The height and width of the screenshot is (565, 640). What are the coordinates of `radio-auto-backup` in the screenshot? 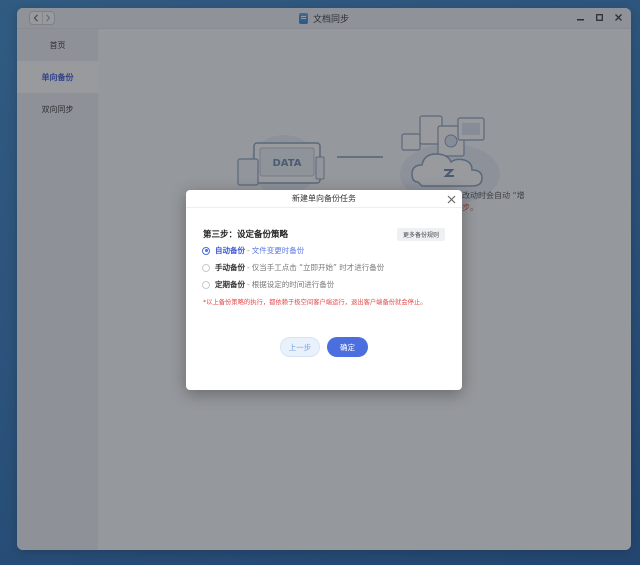 It's located at (206, 250).